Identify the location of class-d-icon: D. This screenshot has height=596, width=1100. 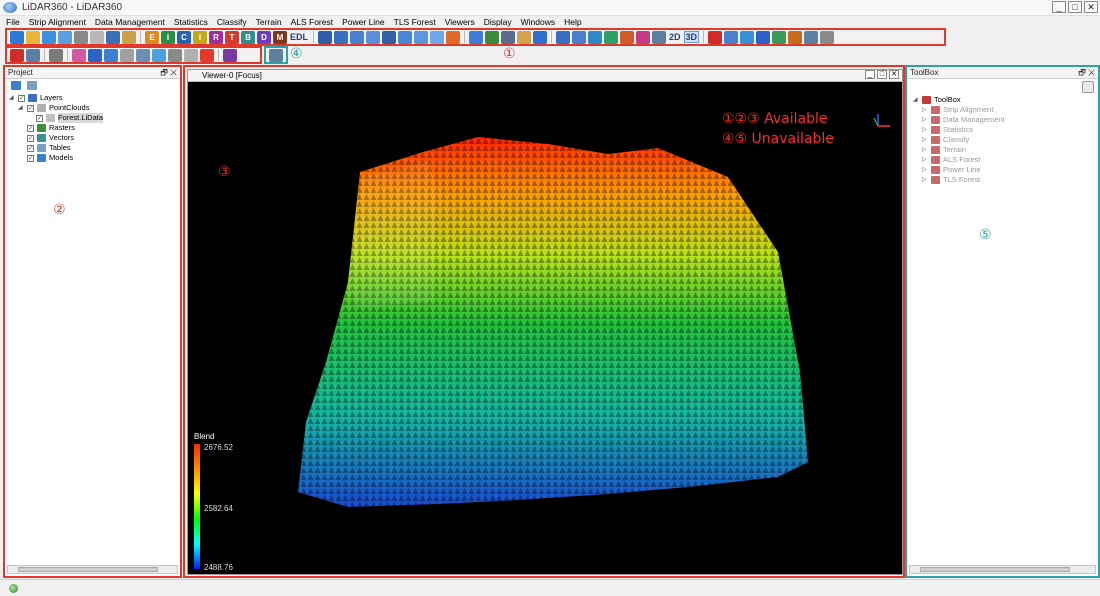
(264, 37).